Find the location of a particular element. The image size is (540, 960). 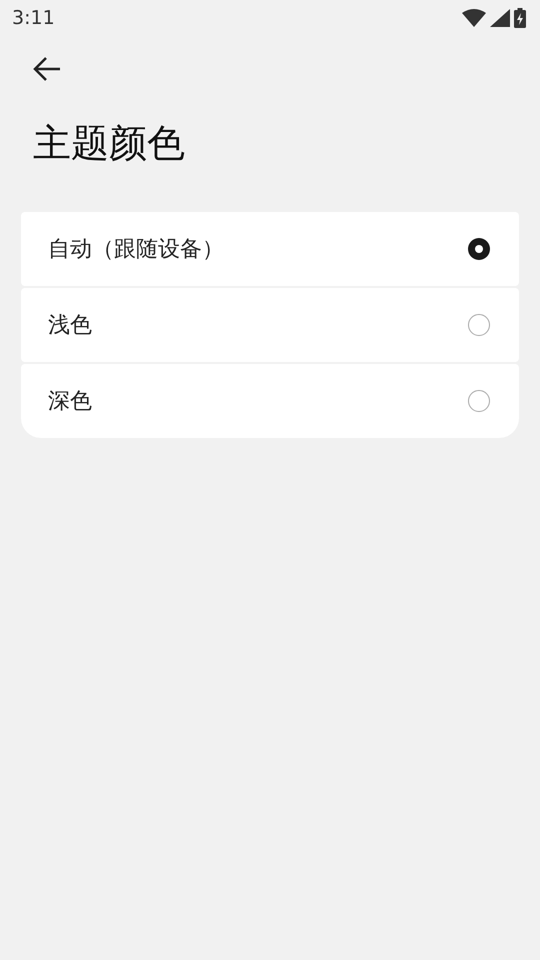

option-label: 自动（跟随设备） is located at coordinates (136, 250).